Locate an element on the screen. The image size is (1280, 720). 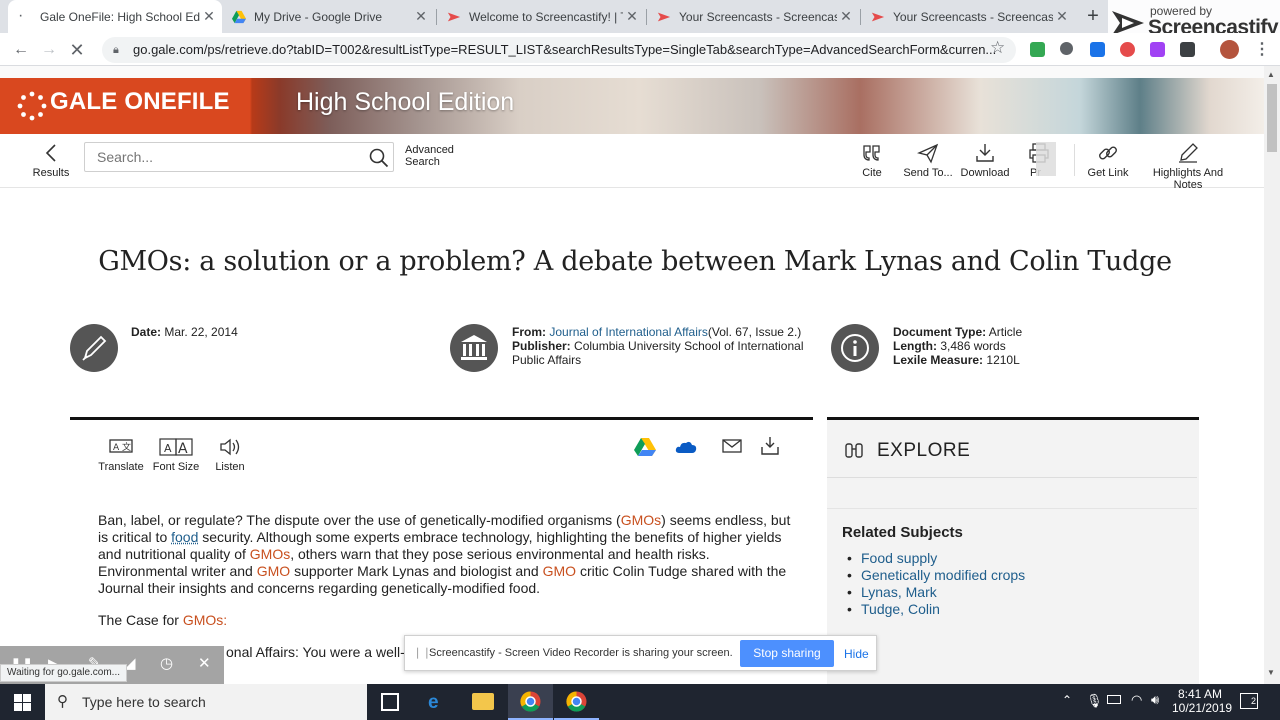
loading-icon: · is located at coordinates (21, 15).